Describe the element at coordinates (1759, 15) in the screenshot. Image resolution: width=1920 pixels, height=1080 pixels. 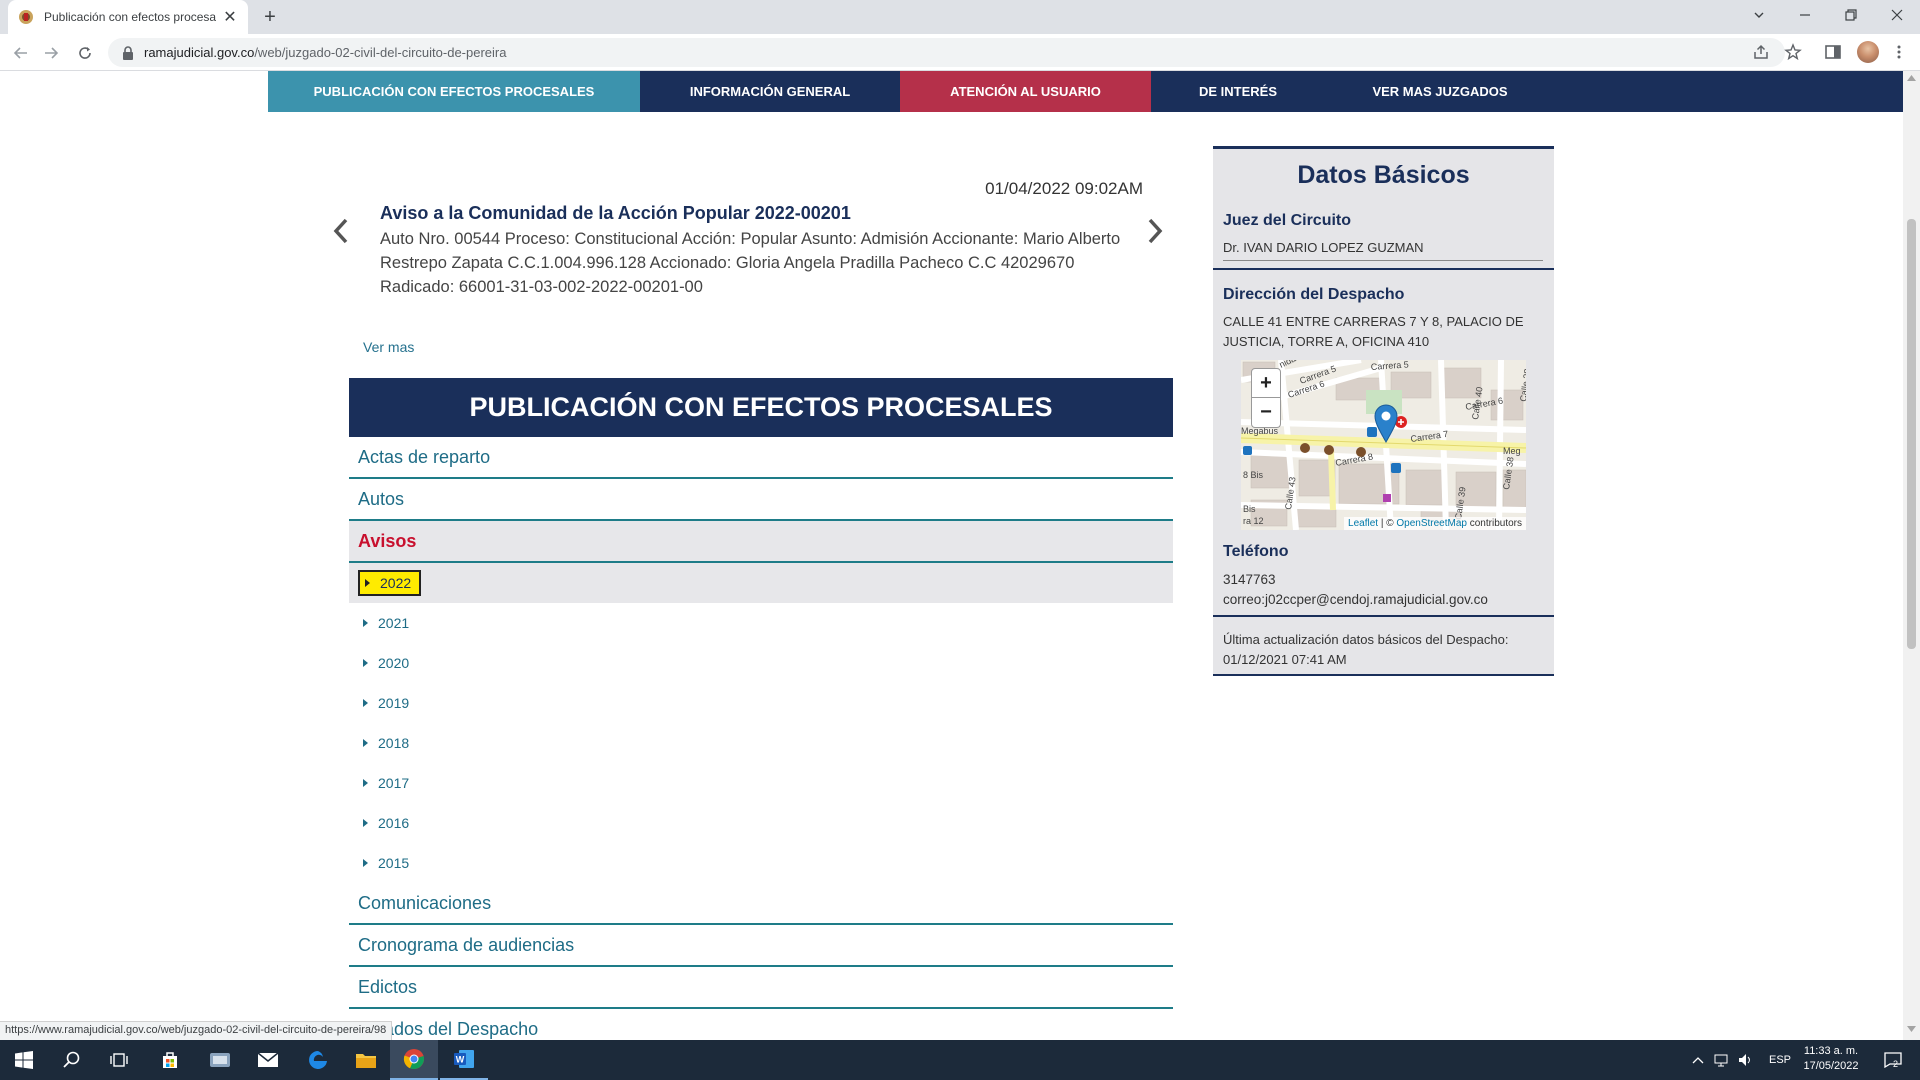
I see `tab-search-icon` at that location.